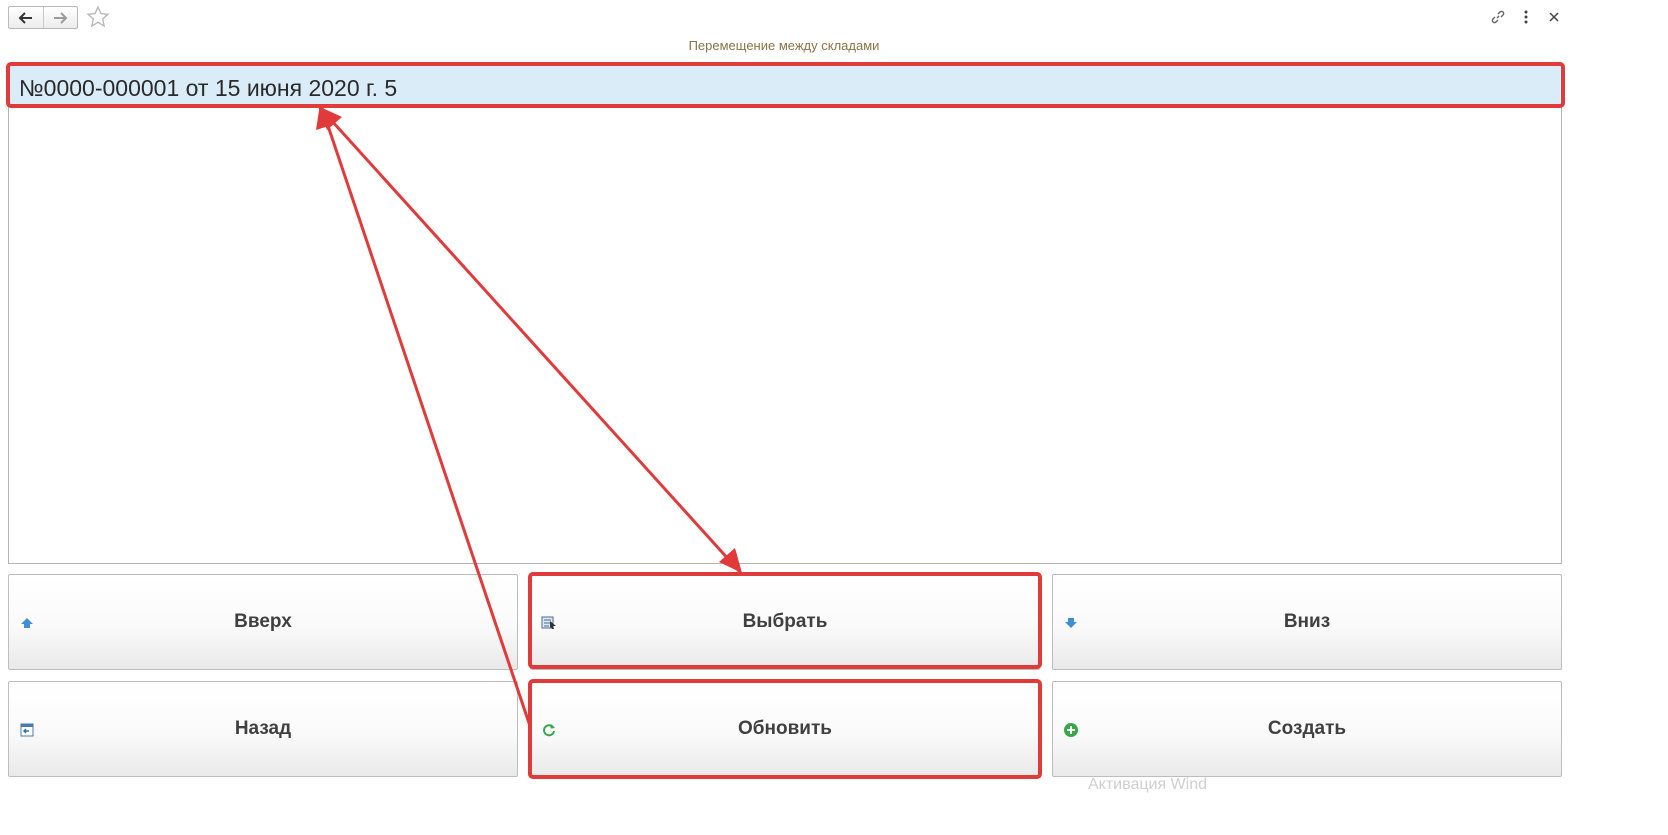 The width and height of the screenshot is (1668, 835). I want to click on more-button, so click(1526, 17).